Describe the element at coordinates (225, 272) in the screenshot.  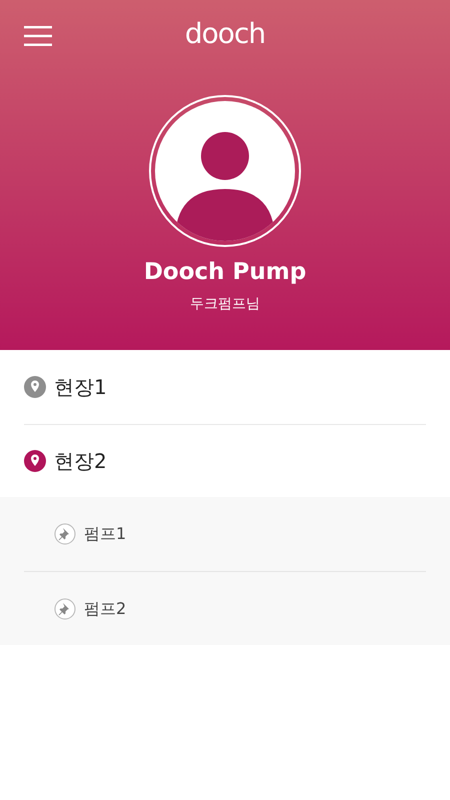
I see `profile-name: Dooch Pump` at that location.